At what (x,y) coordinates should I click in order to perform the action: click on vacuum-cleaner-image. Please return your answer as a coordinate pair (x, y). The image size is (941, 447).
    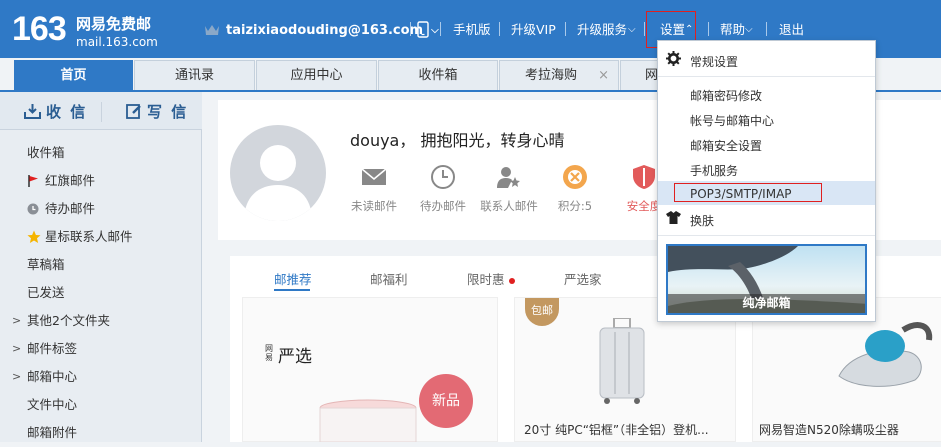
    Looking at the image, I should click on (885, 354).